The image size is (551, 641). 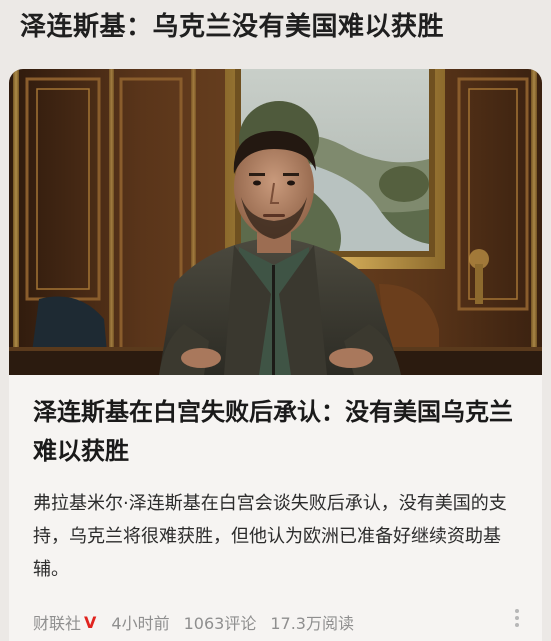 What do you see at coordinates (140, 623) in the screenshot?
I see `publish-time: 4小时前` at bounding box center [140, 623].